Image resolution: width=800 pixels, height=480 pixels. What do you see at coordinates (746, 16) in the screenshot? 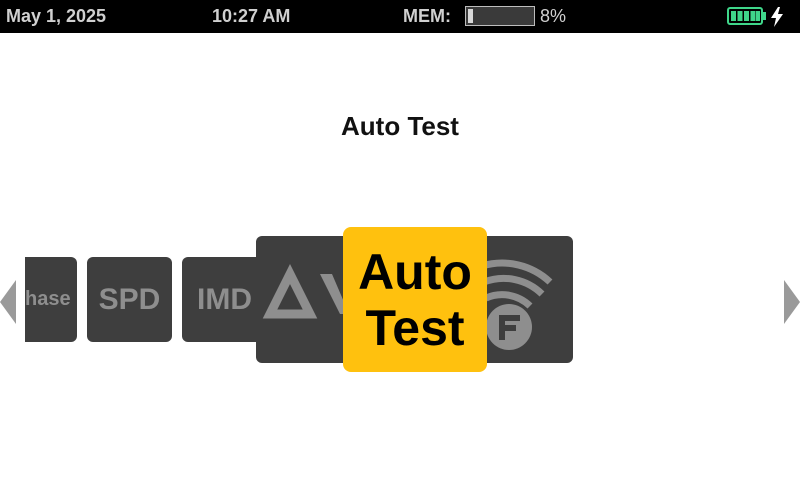
I see `battery-icon` at bounding box center [746, 16].